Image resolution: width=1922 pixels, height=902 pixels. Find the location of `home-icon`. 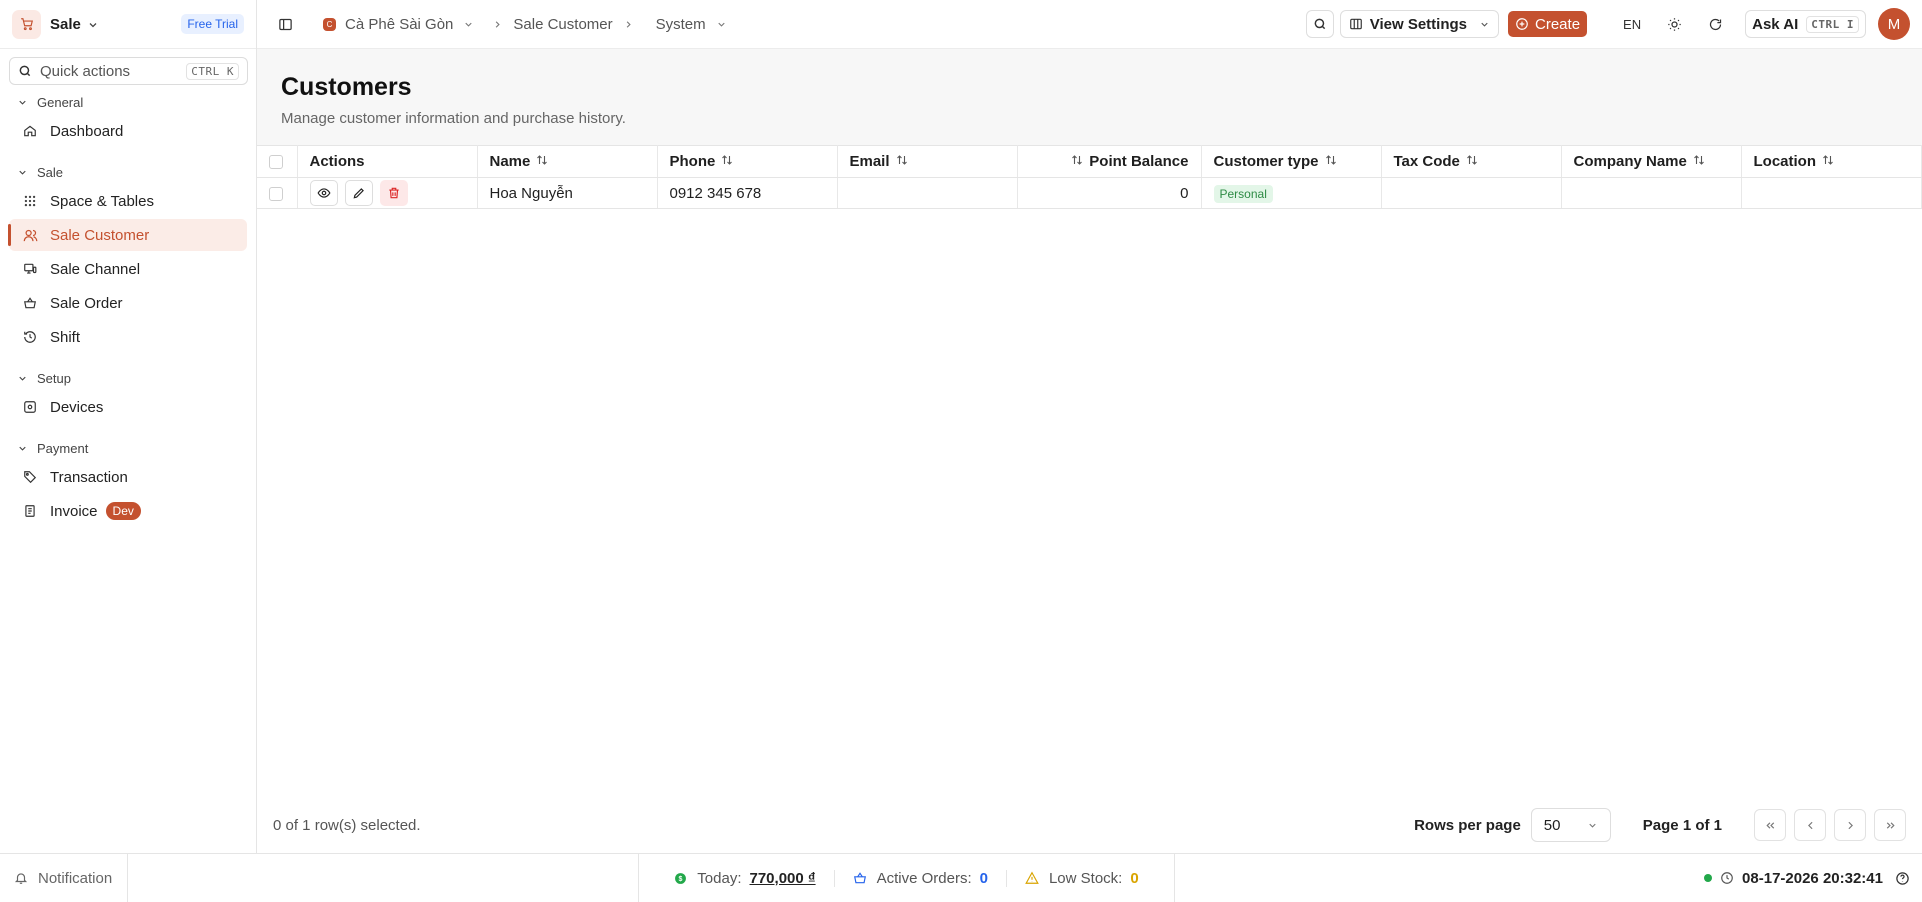

home-icon is located at coordinates (30, 131).